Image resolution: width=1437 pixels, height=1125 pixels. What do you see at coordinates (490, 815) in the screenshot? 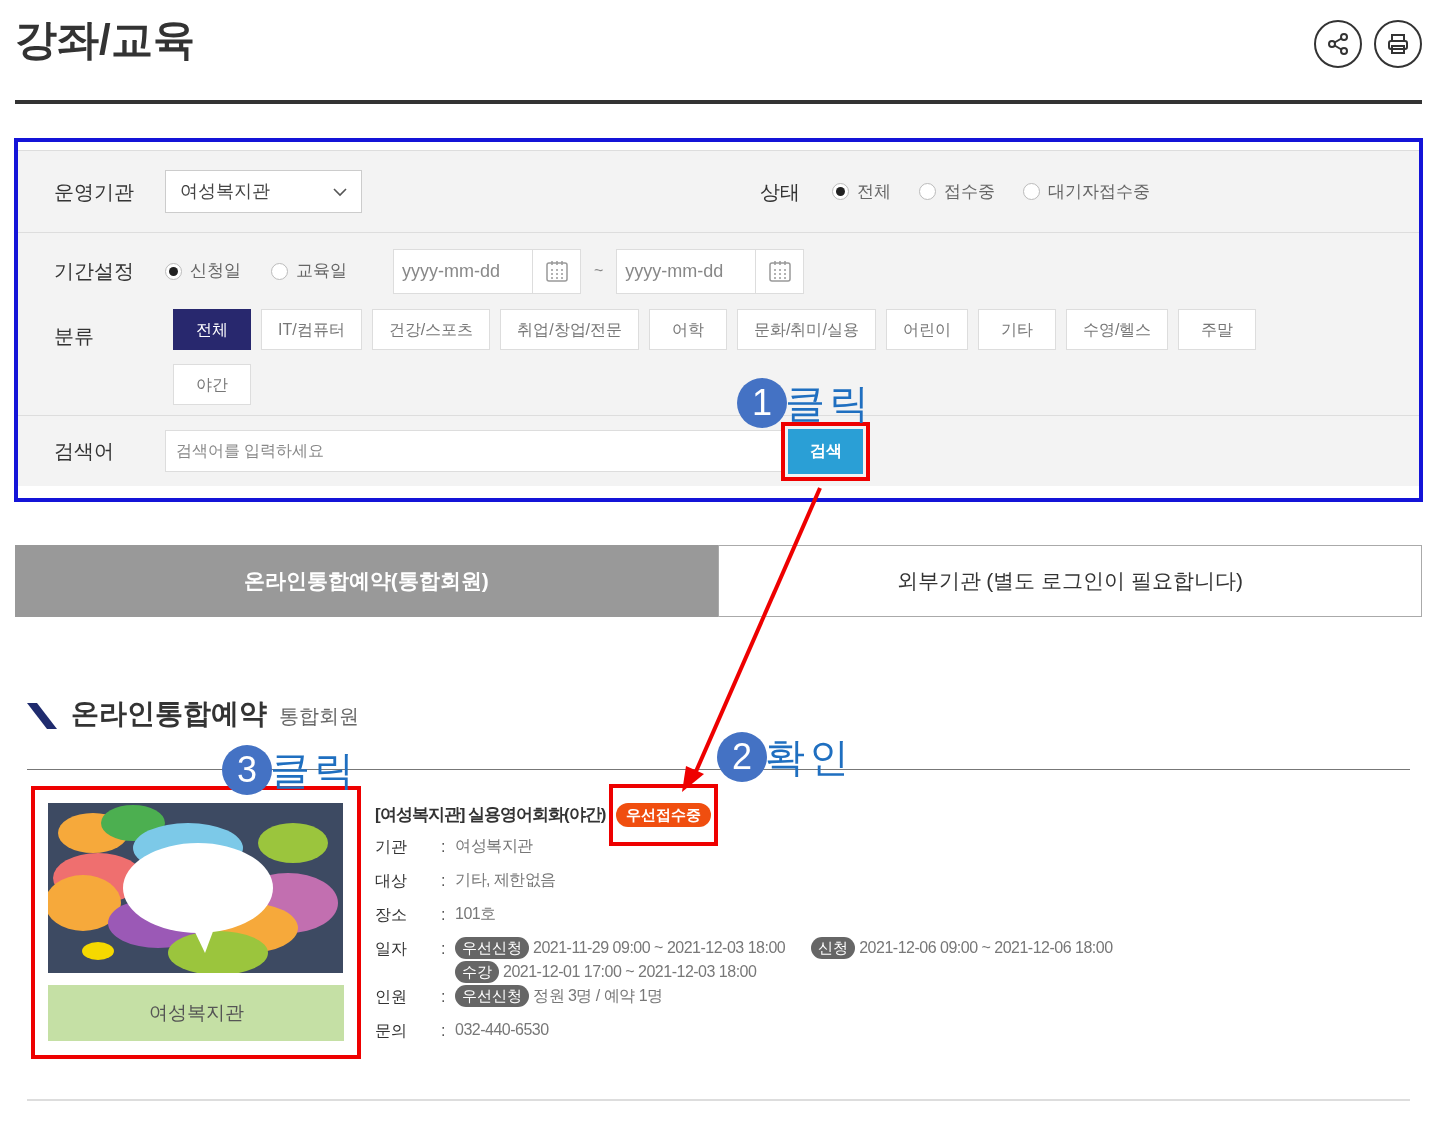
I see `course-title: [여성복지관] 실용영어회화(야간)` at bounding box center [490, 815].